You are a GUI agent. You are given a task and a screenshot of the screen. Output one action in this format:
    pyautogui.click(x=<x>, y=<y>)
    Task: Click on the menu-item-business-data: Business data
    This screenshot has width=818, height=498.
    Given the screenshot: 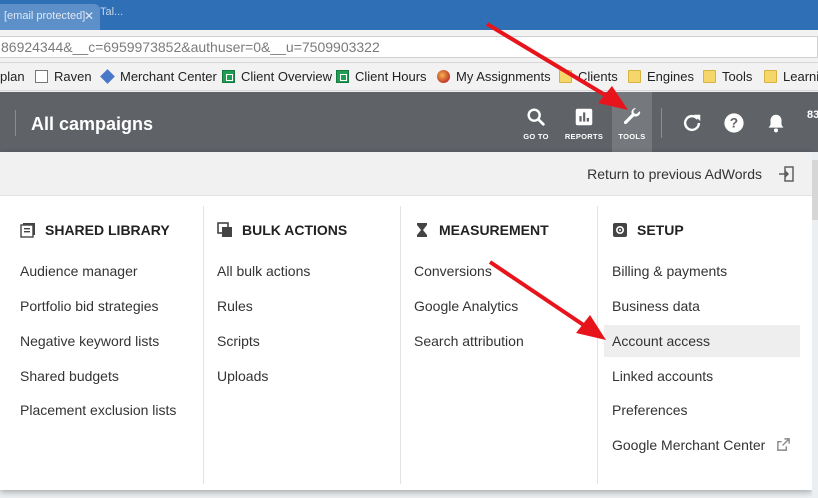 What is the action you would take?
    pyautogui.click(x=656, y=306)
    